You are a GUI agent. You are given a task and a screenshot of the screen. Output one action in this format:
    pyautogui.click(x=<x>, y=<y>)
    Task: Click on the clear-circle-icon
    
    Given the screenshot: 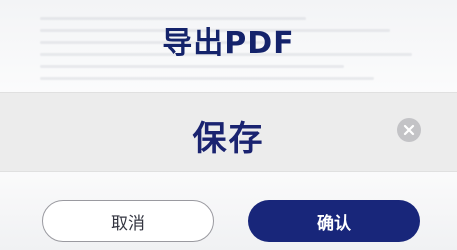 What is the action you would take?
    pyautogui.click(x=409, y=130)
    